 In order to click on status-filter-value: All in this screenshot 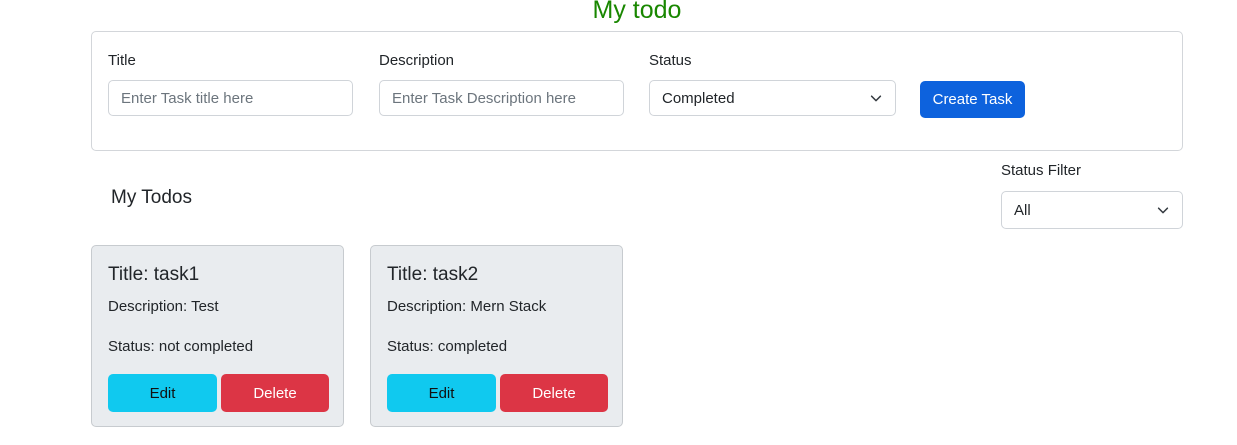, I will do `click(1022, 210)`.